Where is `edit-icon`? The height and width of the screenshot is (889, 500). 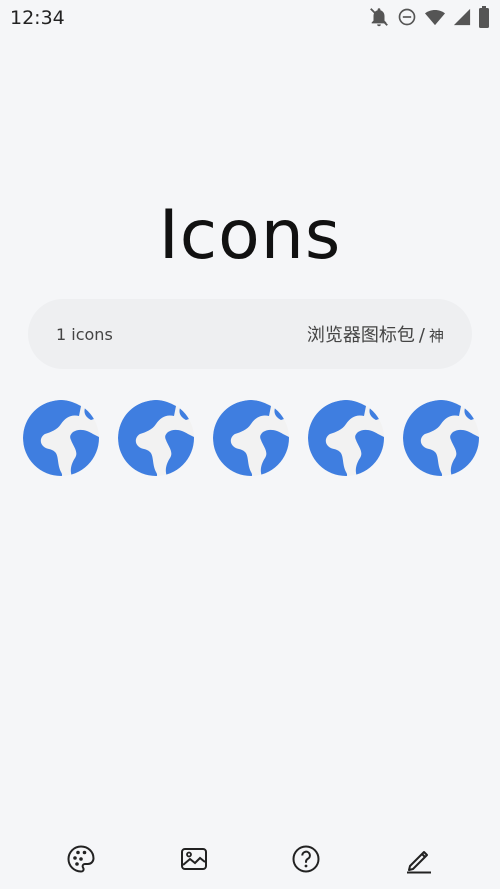 edit-icon is located at coordinates (418, 862).